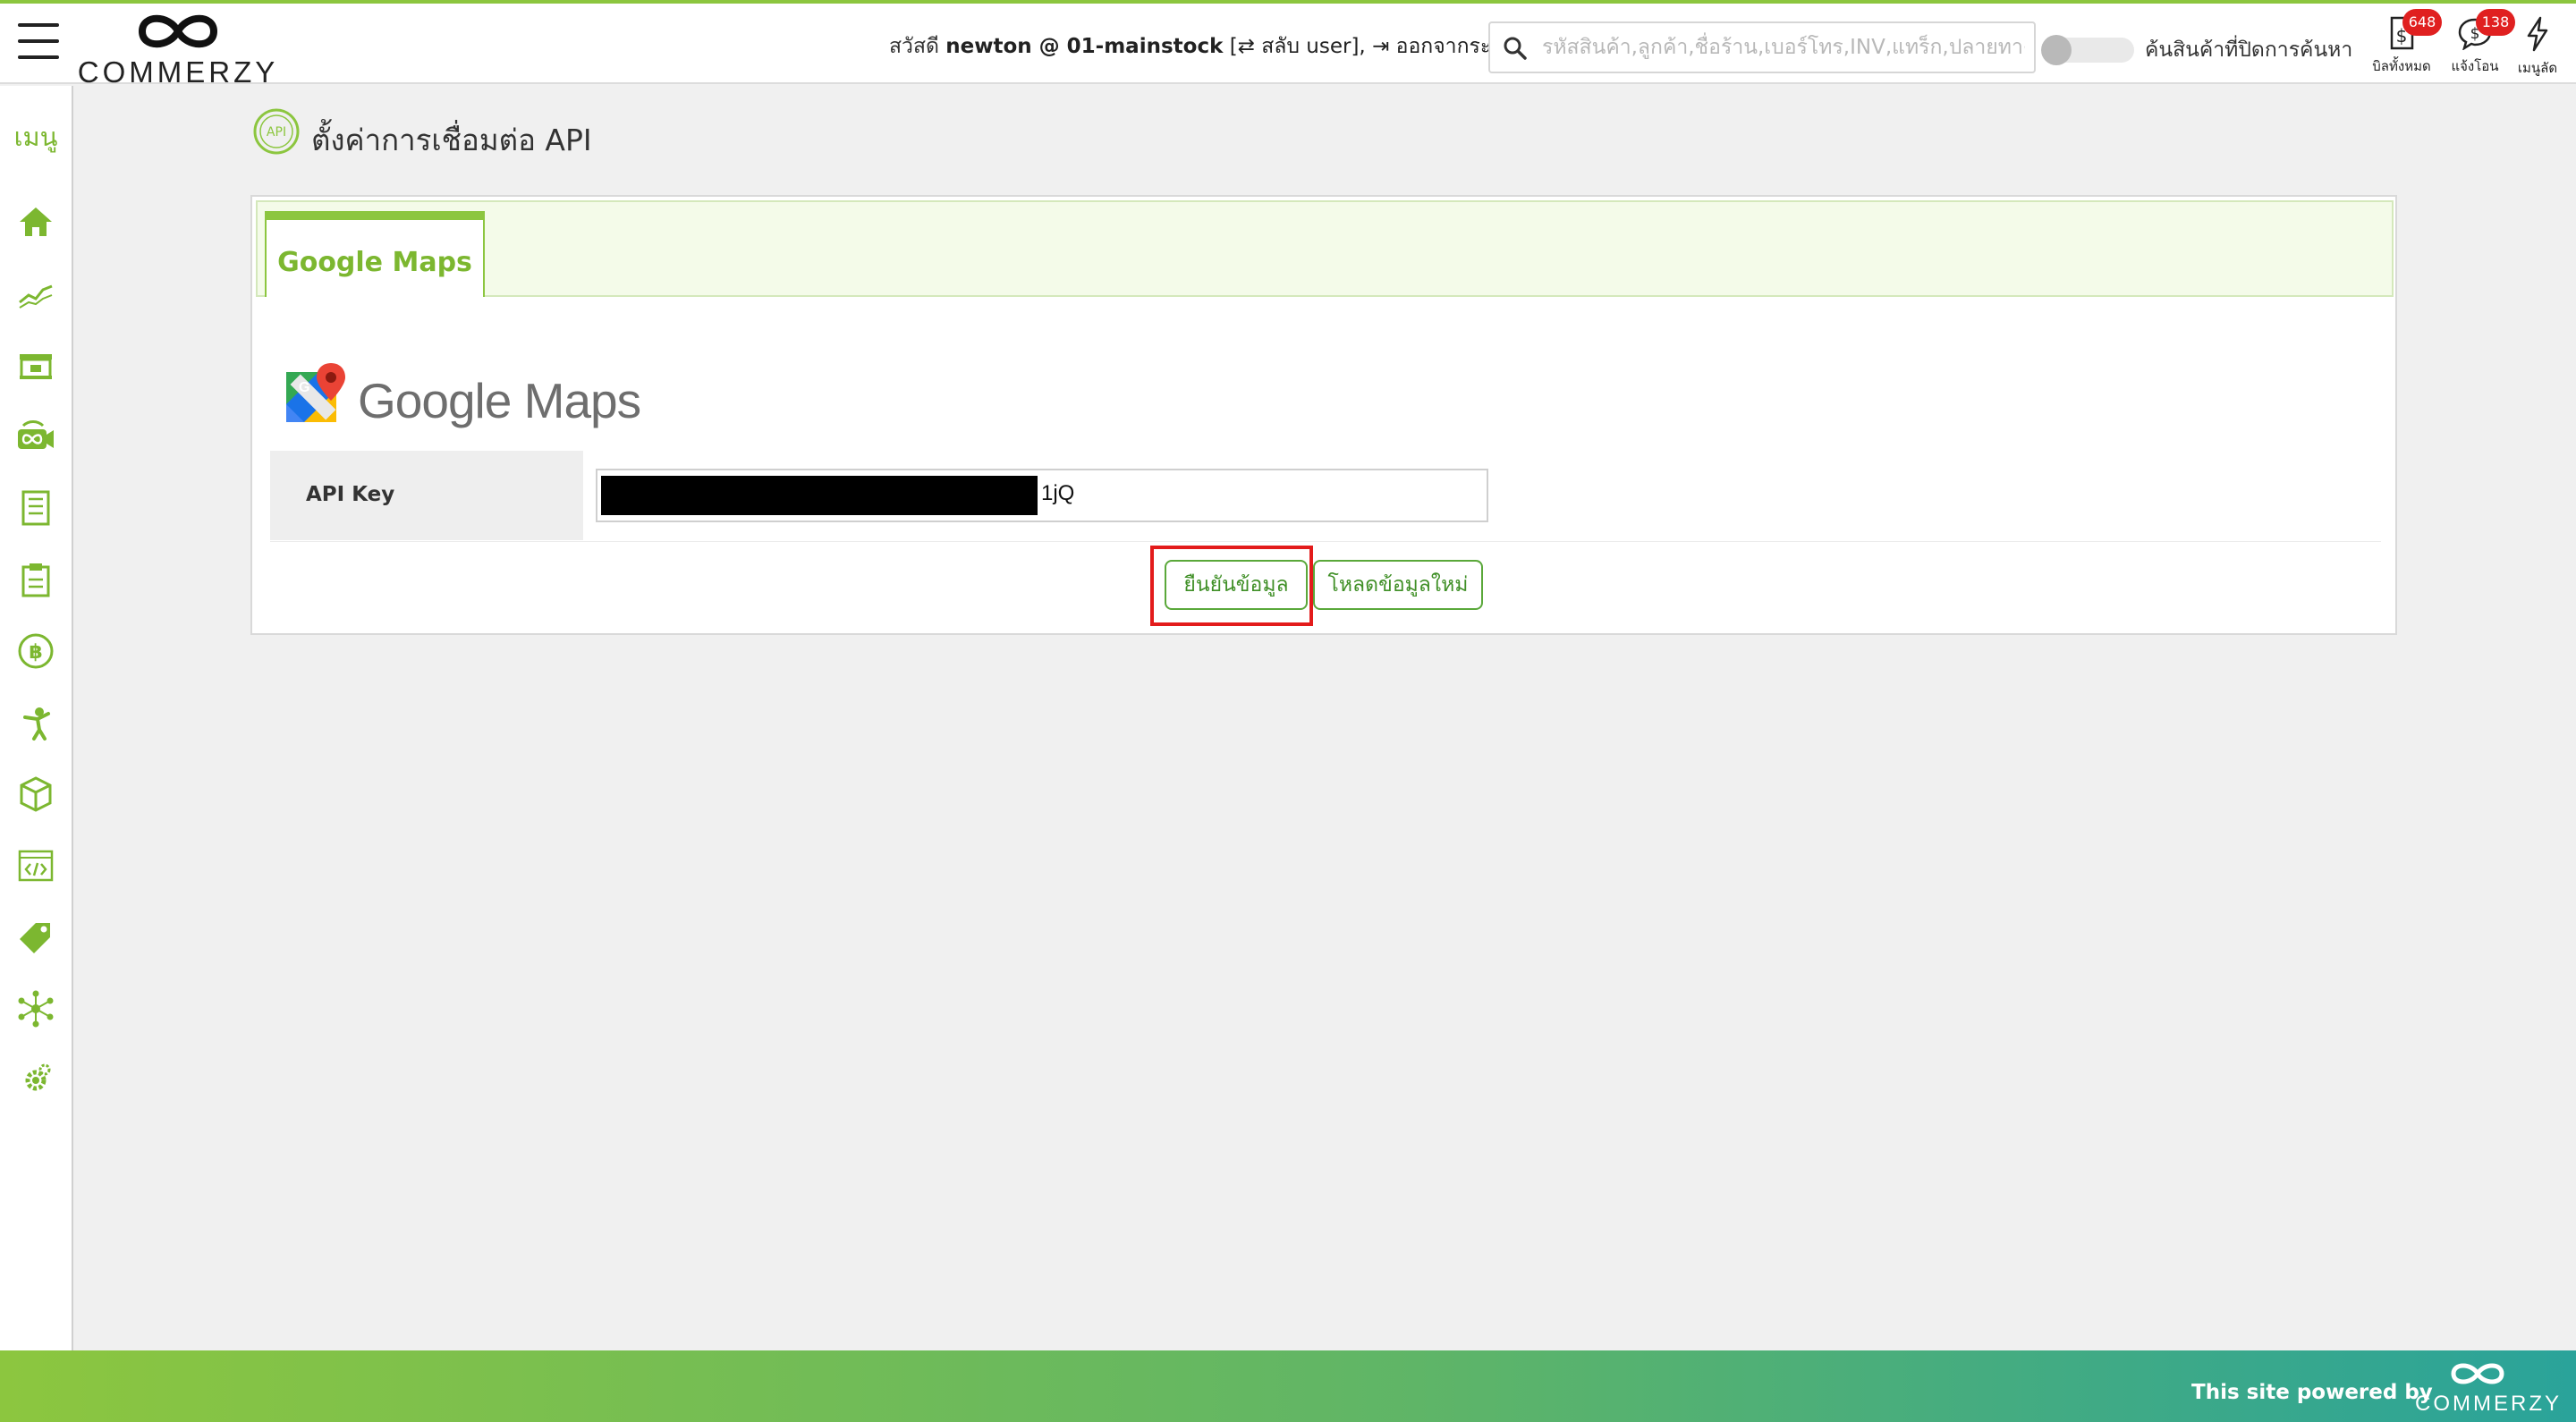 The width and height of the screenshot is (2576, 1422). What do you see at coordinates (2056, 50) in the screenshot?
I see `toggle-knob` at bounding box center [2056, 50].